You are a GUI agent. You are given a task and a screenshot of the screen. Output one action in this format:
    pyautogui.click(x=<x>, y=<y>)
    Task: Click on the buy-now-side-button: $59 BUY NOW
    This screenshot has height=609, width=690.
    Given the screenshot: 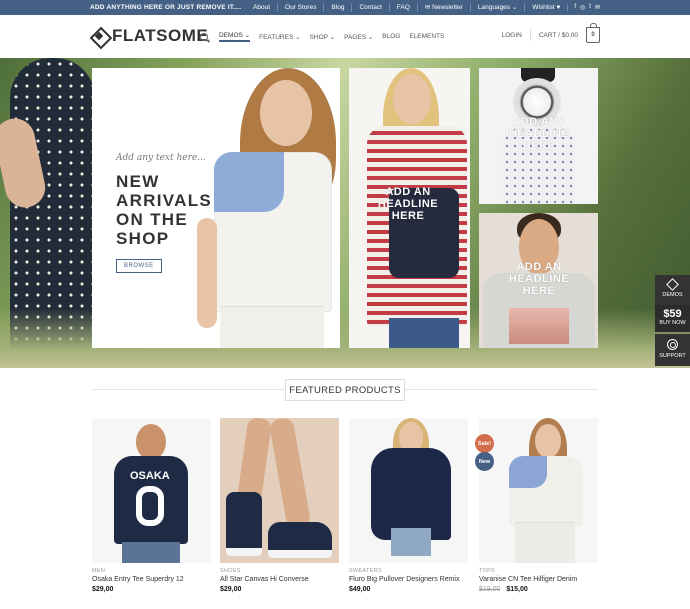 What is the action you would take?
    pyautogui.click(x=672, y=318)
    